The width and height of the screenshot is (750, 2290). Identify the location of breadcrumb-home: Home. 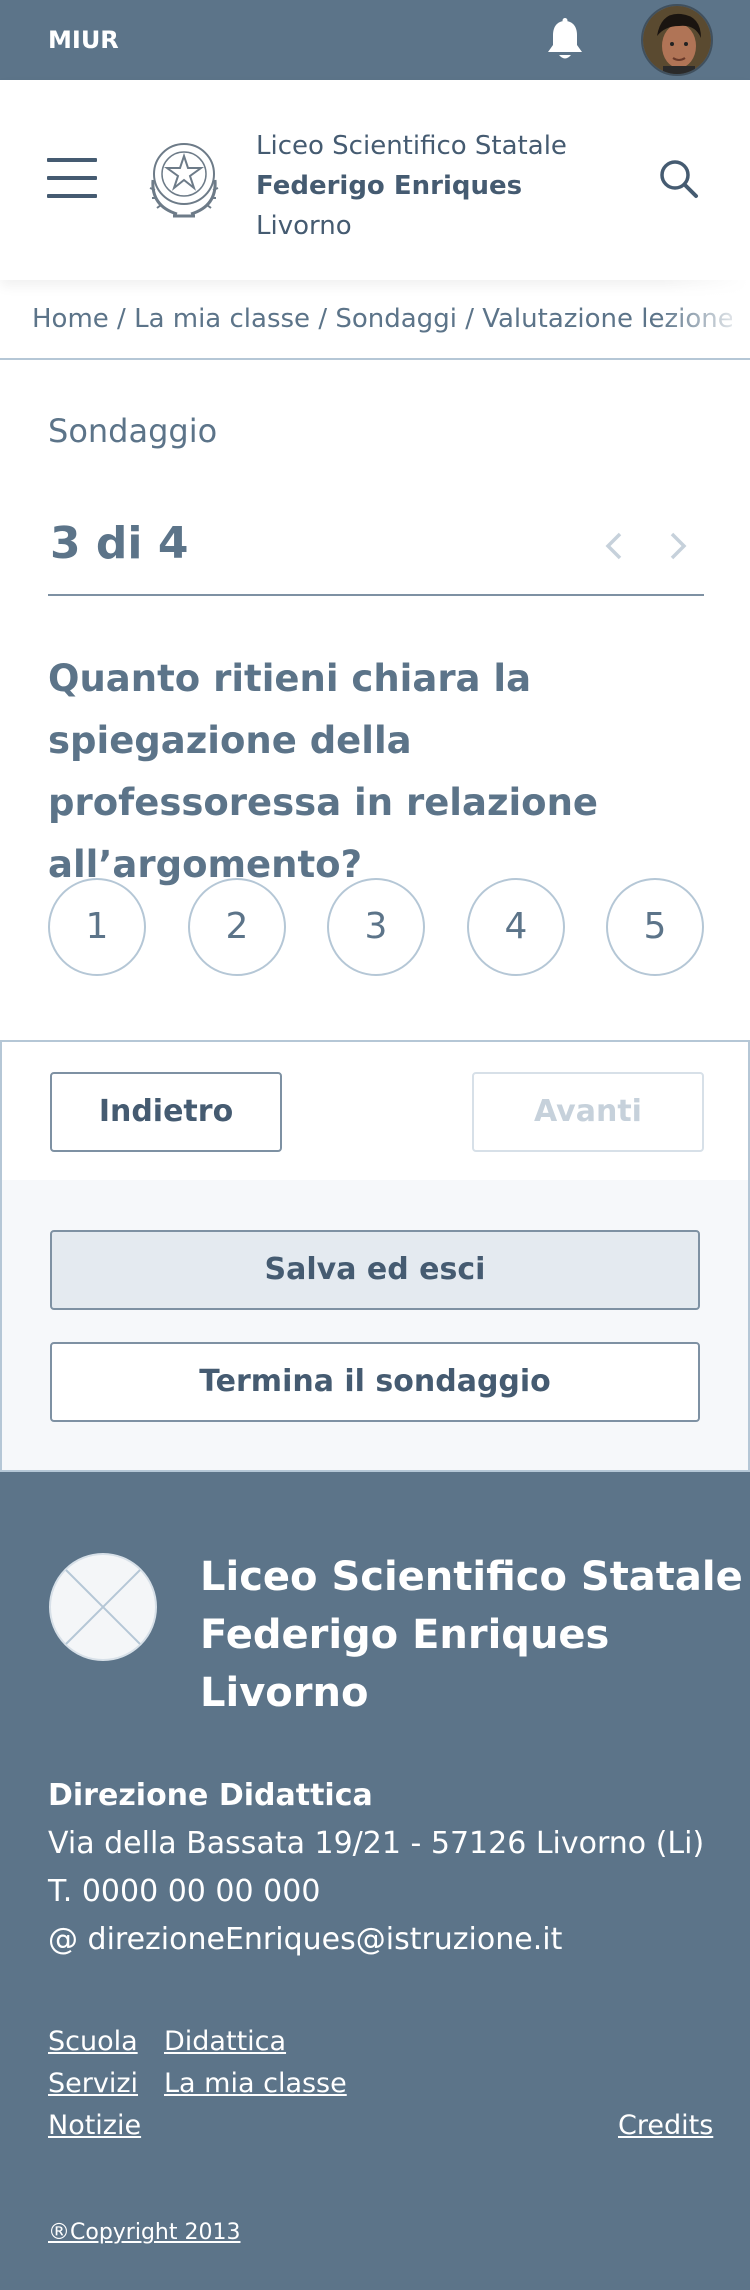
(70, 319).